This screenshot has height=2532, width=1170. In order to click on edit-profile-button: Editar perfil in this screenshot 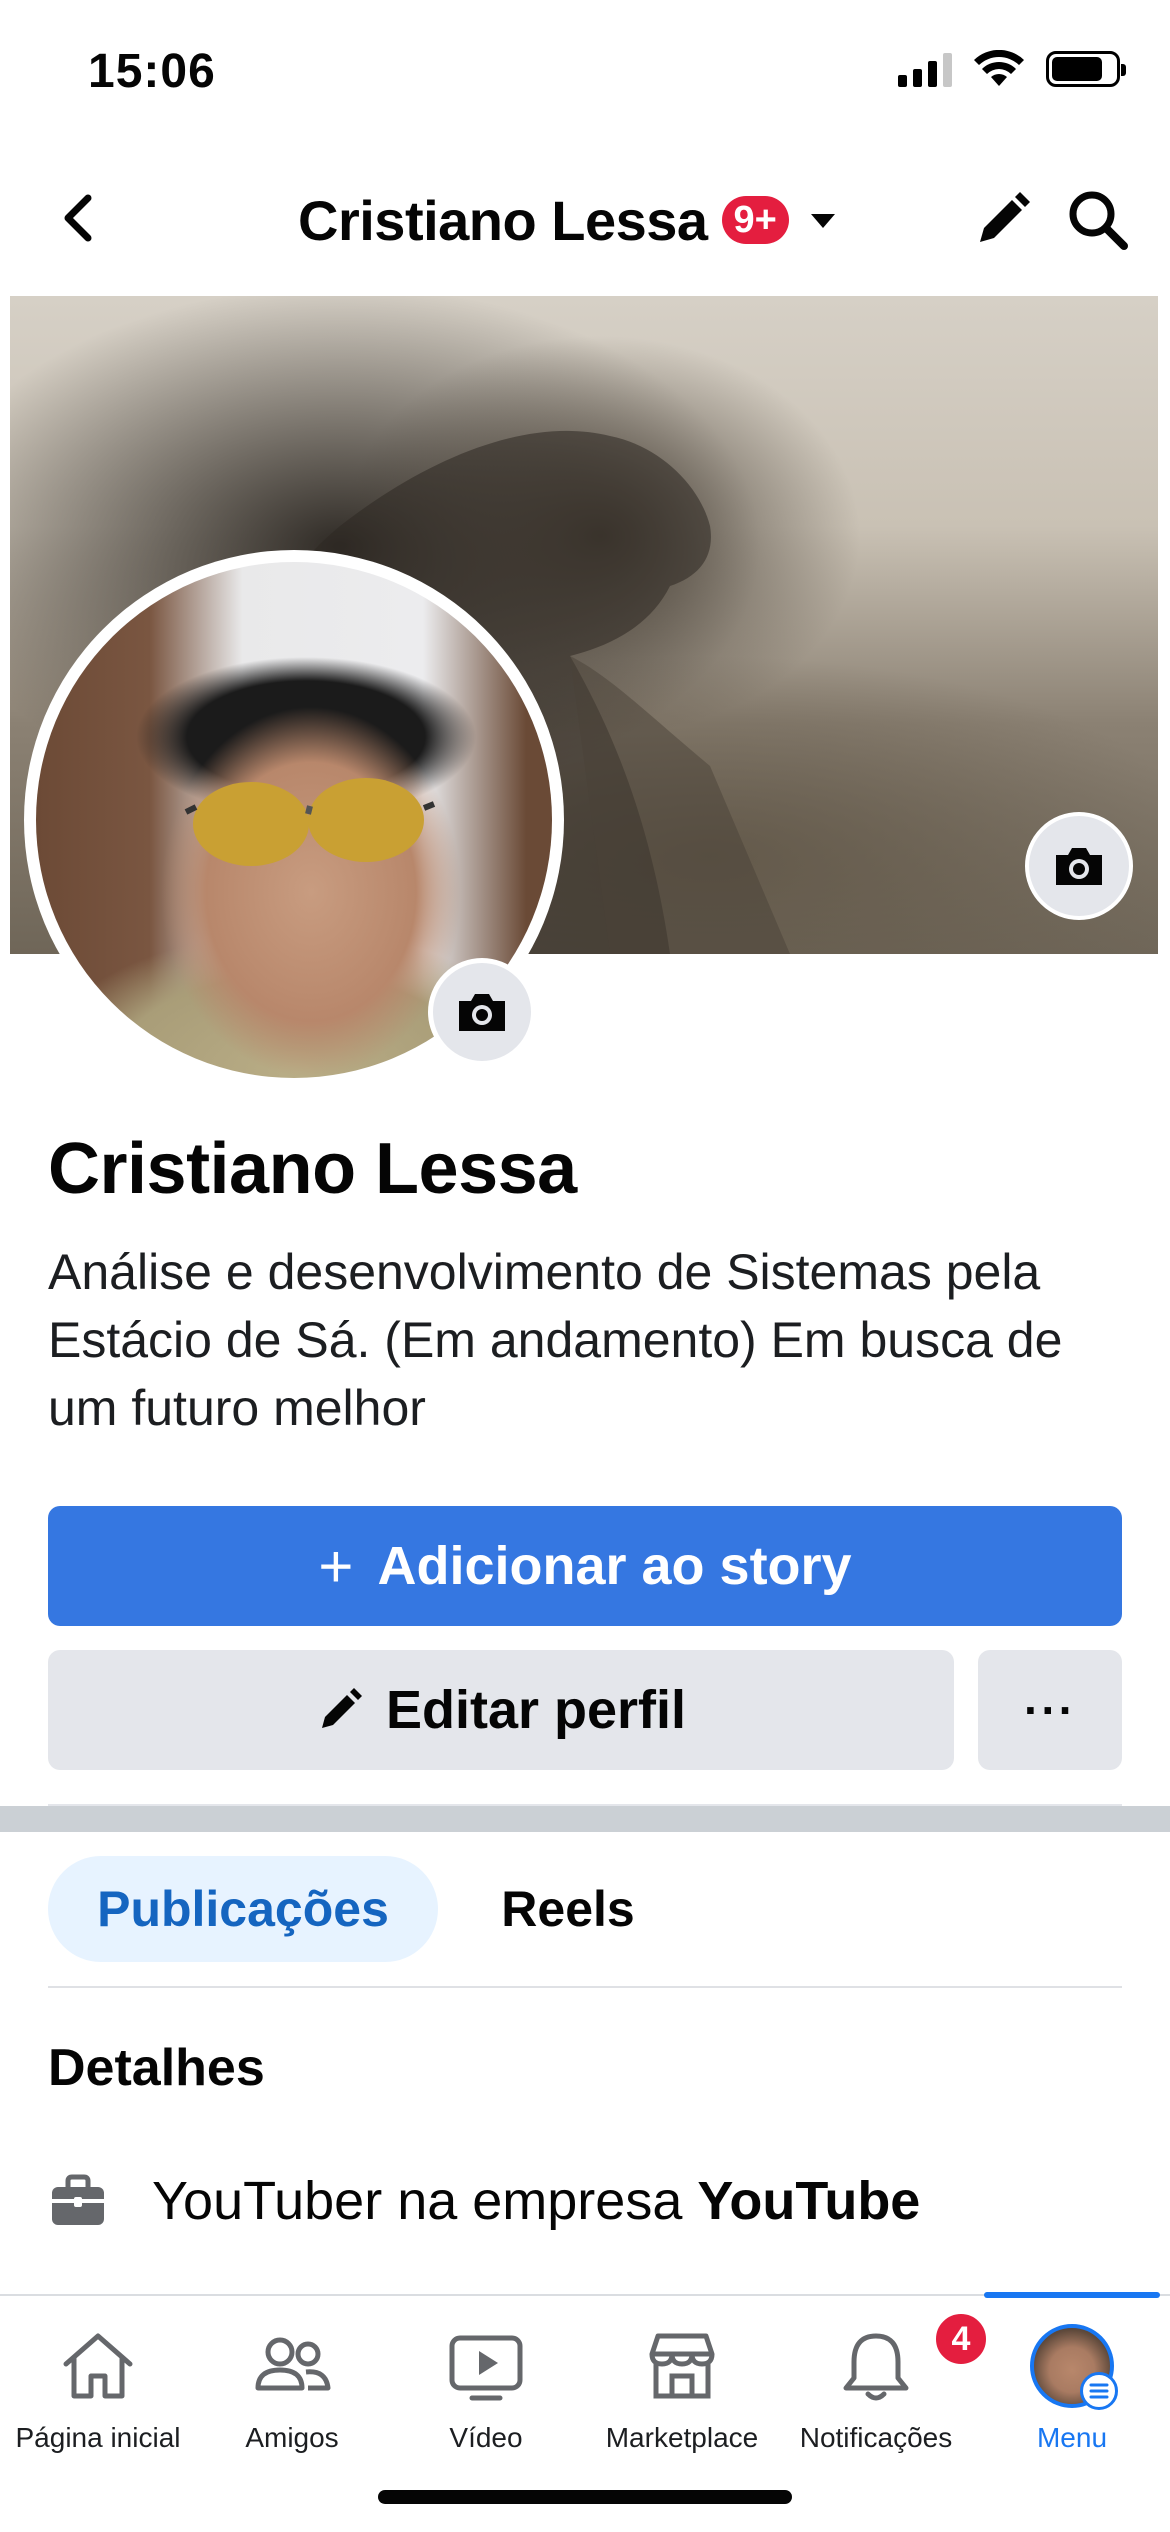, I will do `click(501, 1710)`.